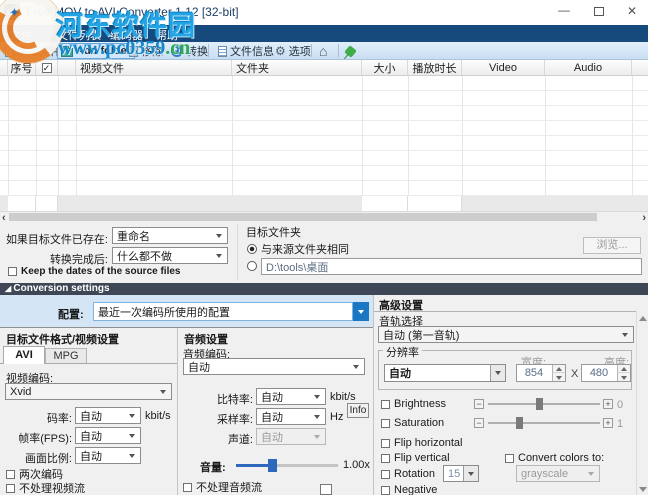  Describe the element at coordinates (642, 403) in the screenshot. I see `advanced-panel-scrollbar` at that location.